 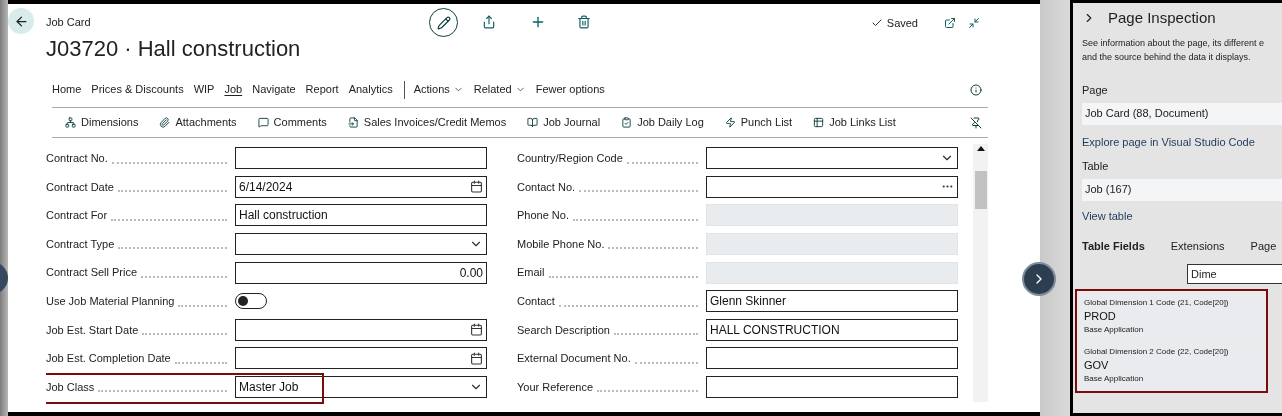 I want to click on section-label: Table, so click(x=1096, y=166).